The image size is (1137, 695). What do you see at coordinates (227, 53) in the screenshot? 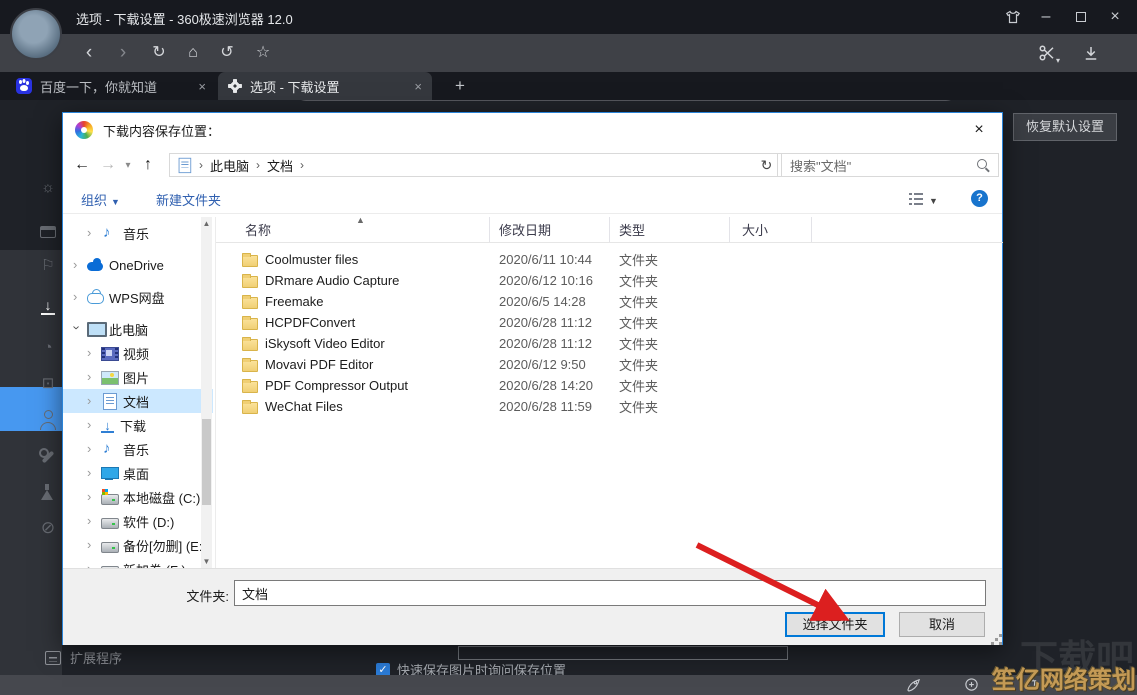
I see `undo-icon: ↺` at bounding box center [227, 53].